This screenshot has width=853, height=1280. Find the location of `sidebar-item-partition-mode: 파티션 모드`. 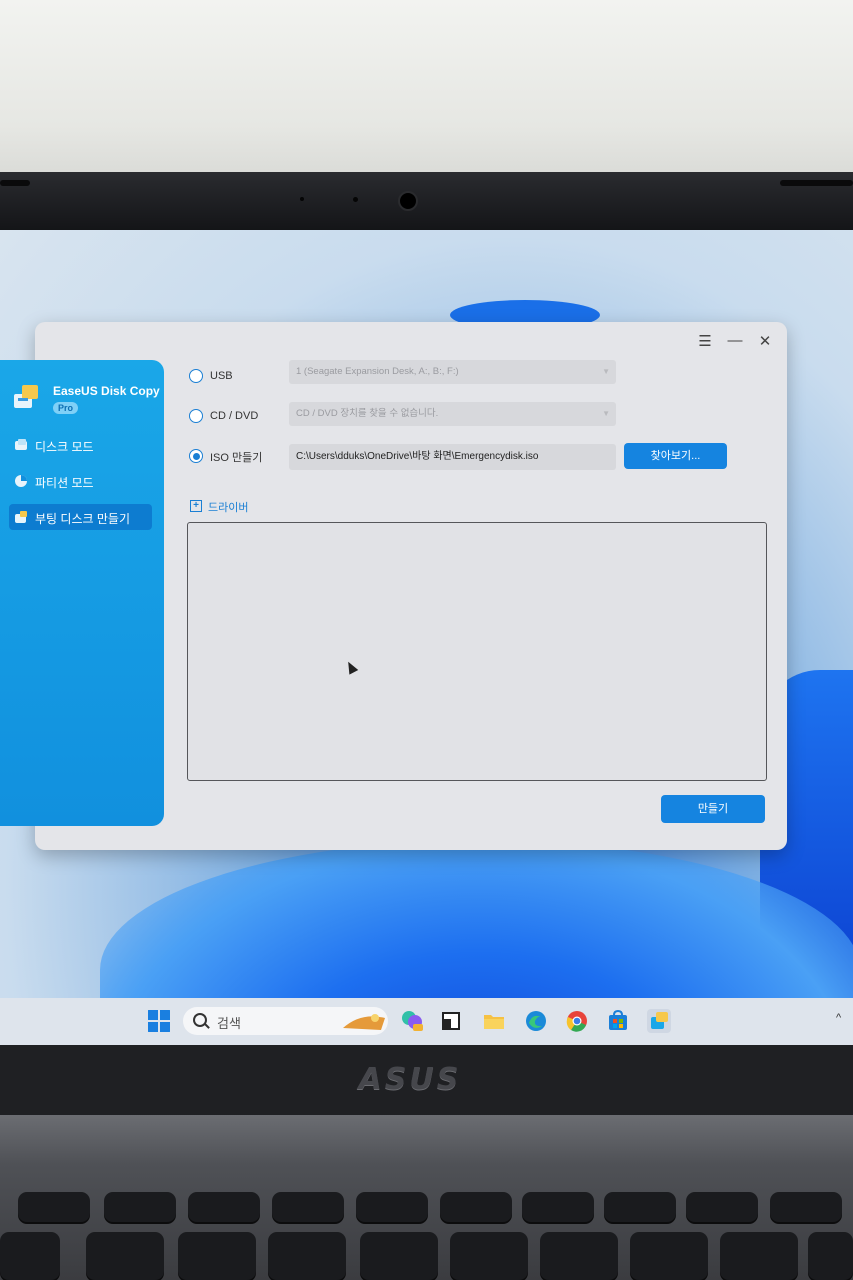

sidebar-item-partition-mode: 파티션 모드 is located at coordinates (80, 481).